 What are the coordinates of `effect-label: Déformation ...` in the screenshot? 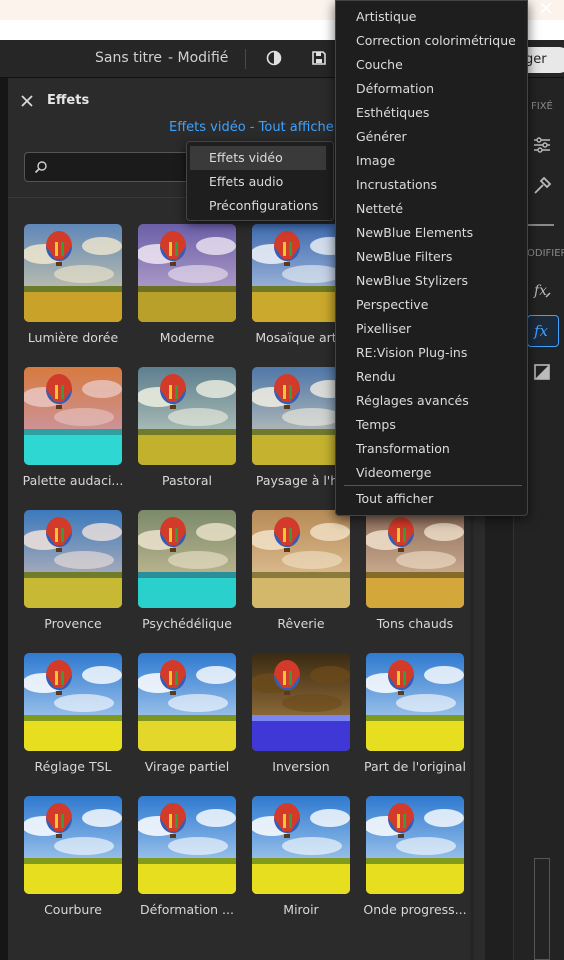 It's located at (187, 909).